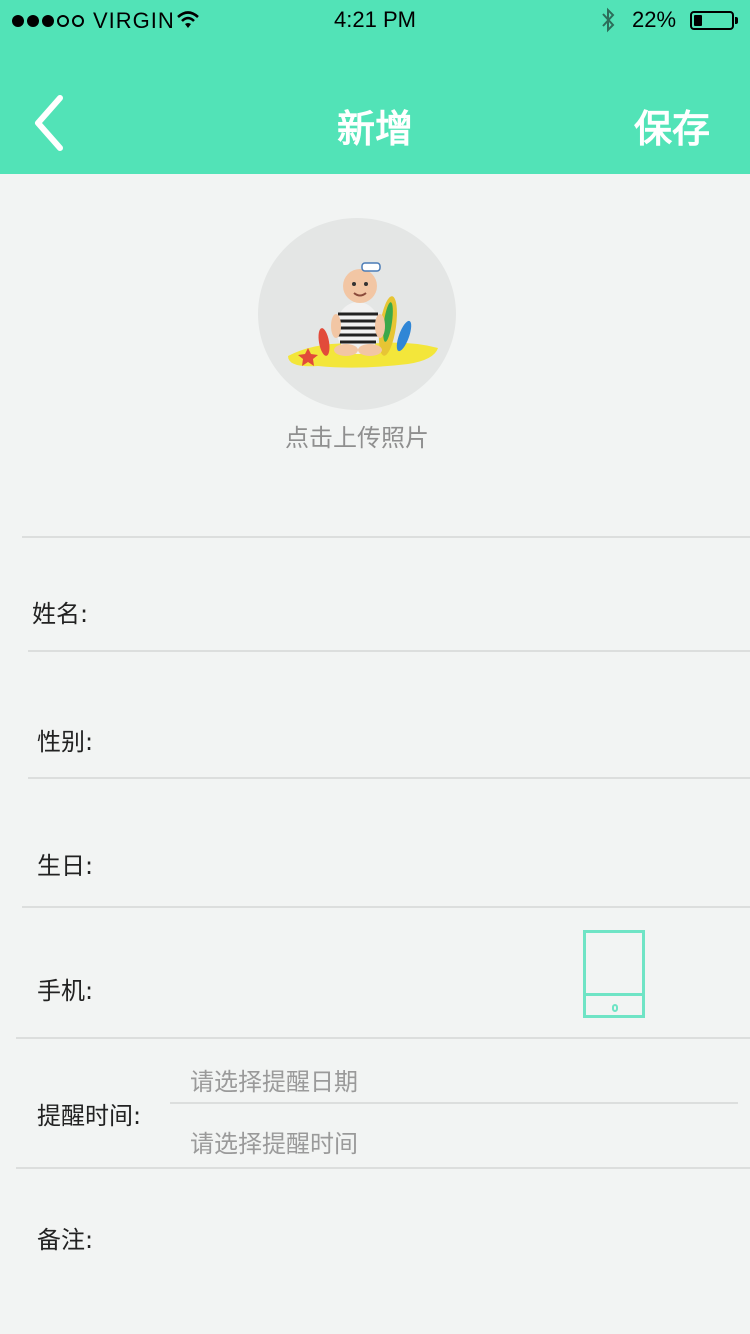 The height and width of the screenshot is (1334, 750). Describe the element at coordinates (60, 614) in the screenshot. I see `name-label: 姓名:` at that location.